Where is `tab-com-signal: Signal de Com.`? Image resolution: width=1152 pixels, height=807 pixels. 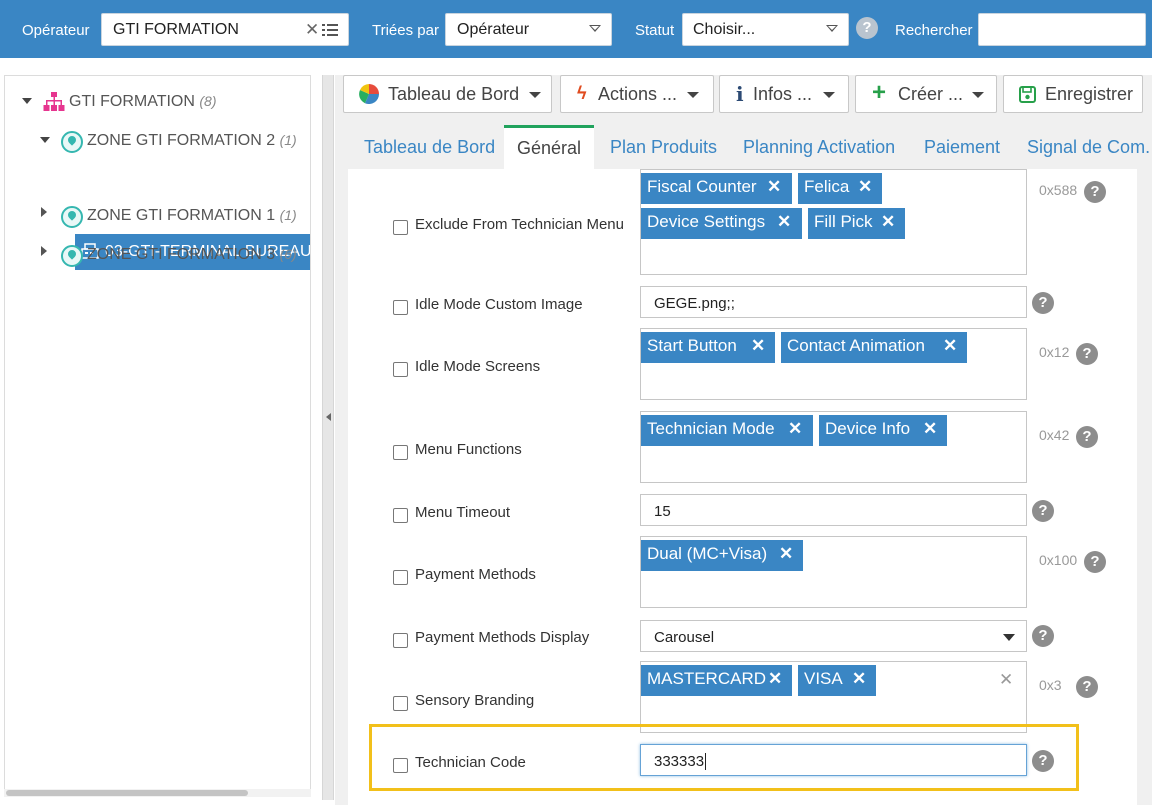
tab-com-signal: Signal de Com. is located at coordinates (1088, 147).